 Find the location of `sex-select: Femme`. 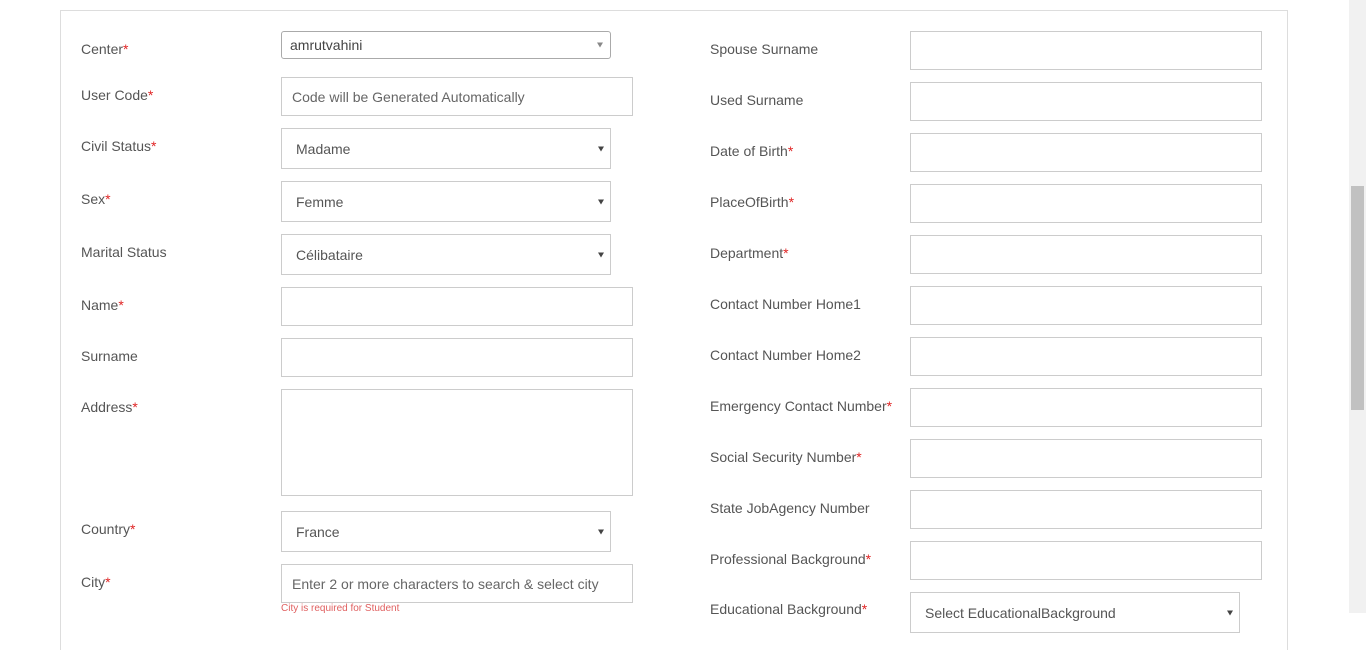

sex-select: Femme is located at coordinates (446, 201).